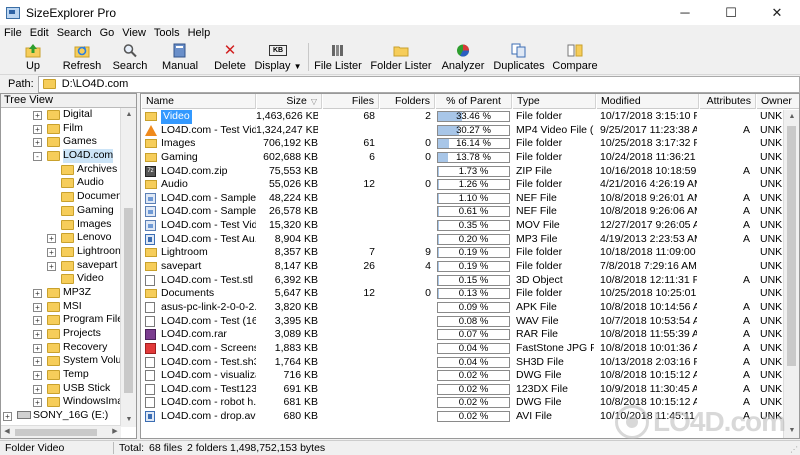 The height and width of the screenshot is (455, 800). I want to click on list-vertical-scrollbar: ▲ ▼, so click(791, 274).